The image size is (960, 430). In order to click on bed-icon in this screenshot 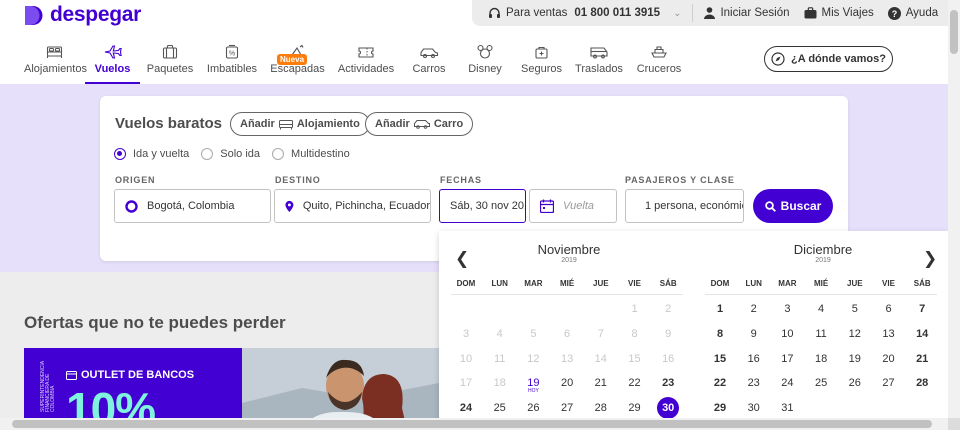, I will do `click(285, 124)`.